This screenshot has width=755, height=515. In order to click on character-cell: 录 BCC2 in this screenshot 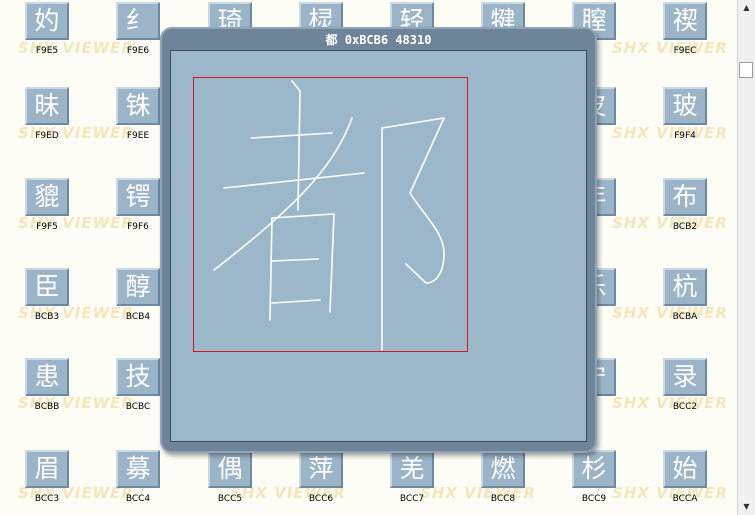, I will do `click(682, 402)`.